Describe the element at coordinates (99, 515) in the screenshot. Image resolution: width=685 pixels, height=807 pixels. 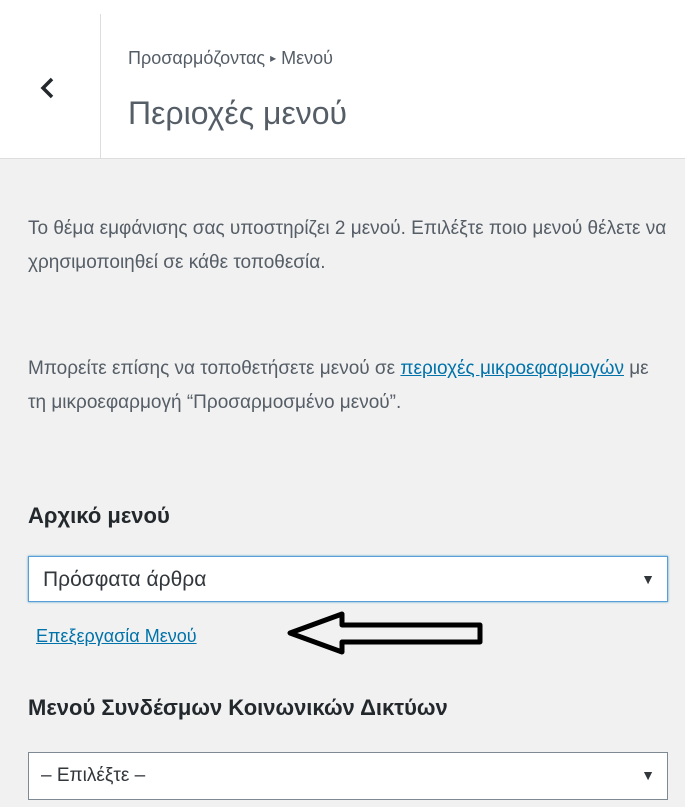
I see `primary-menu-label: Αρχικό μενού` at that location.